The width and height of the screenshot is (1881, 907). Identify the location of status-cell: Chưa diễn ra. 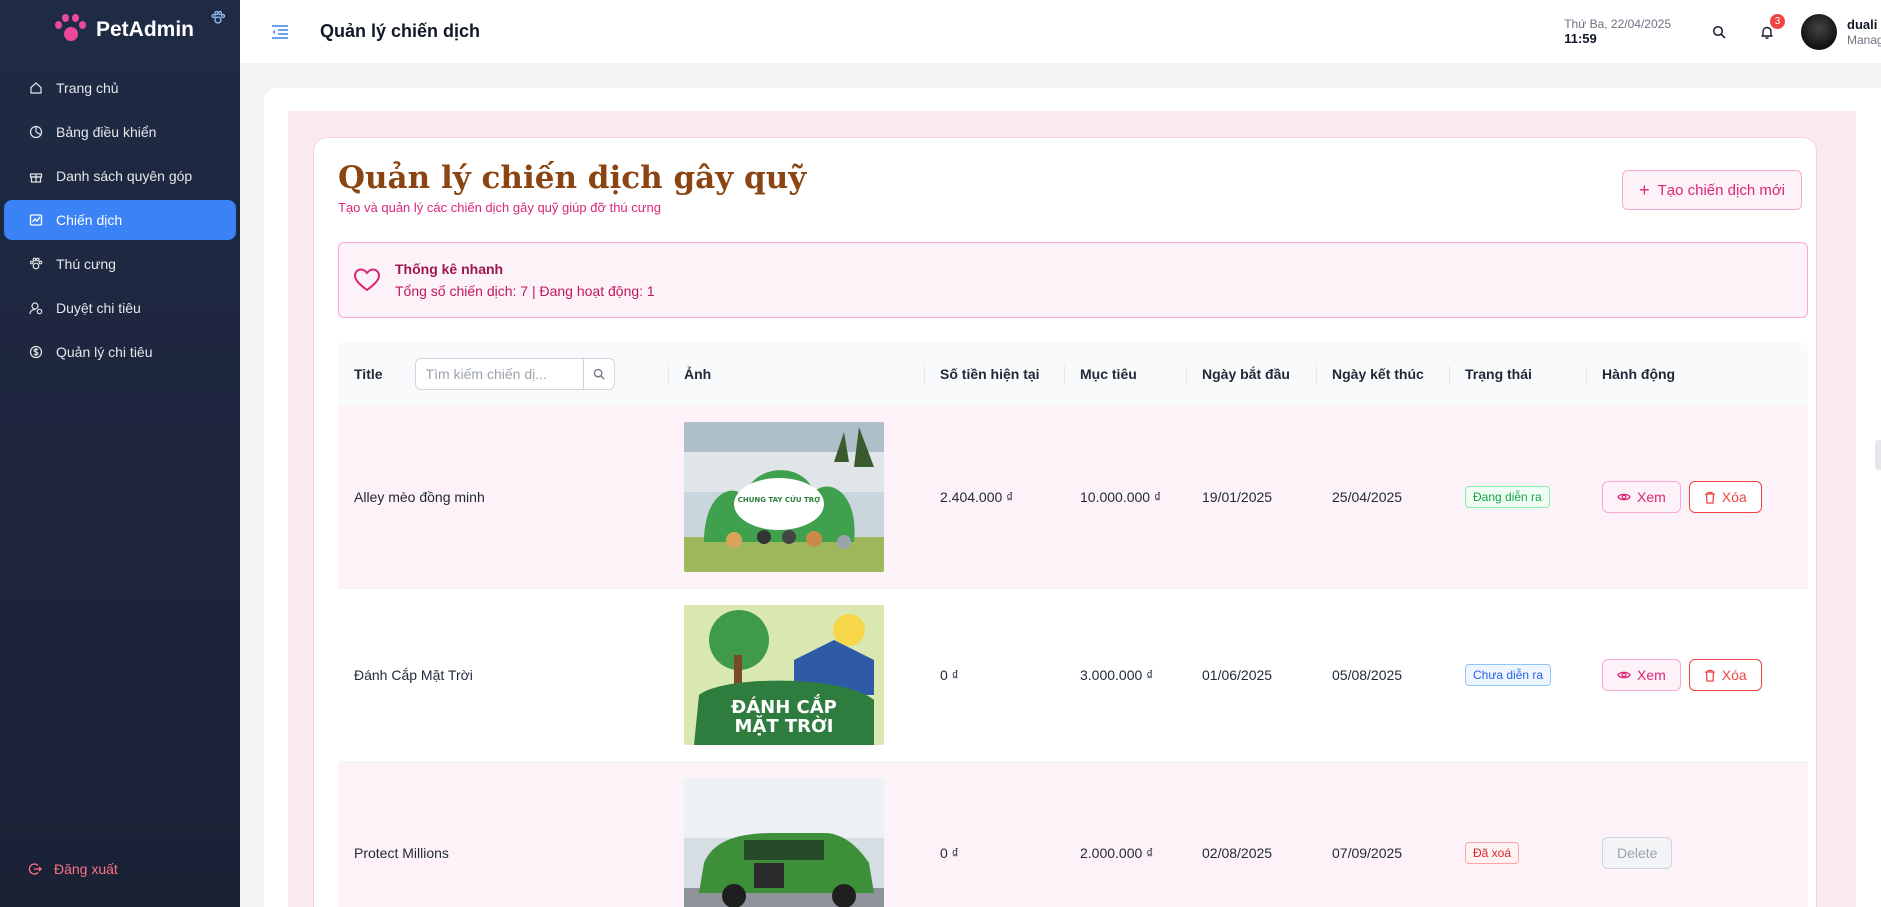
(1517, 675).